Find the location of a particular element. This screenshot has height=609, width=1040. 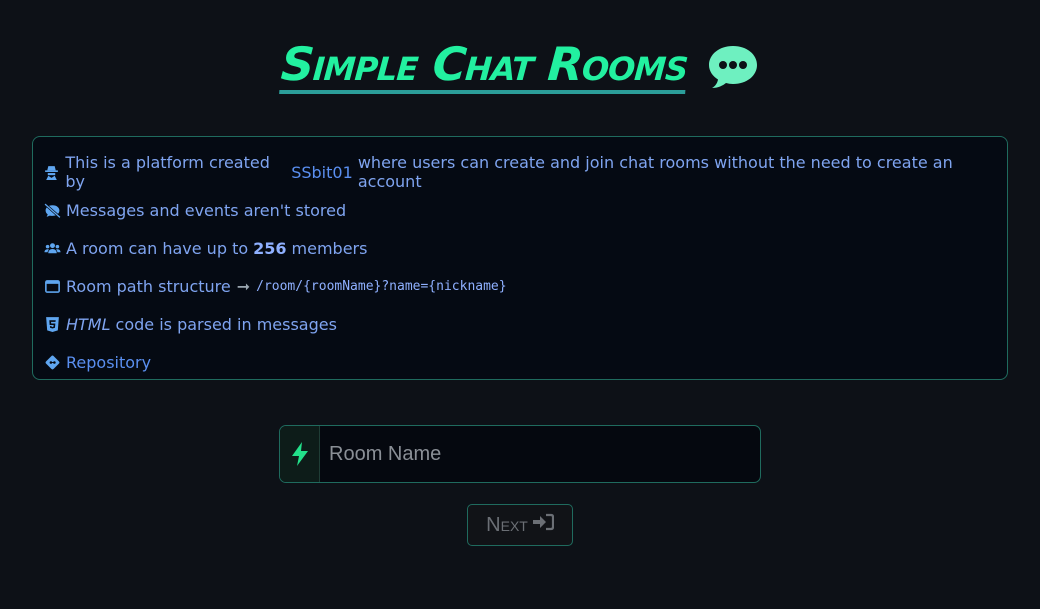

room-name-input is located at coordinates (540, 454).